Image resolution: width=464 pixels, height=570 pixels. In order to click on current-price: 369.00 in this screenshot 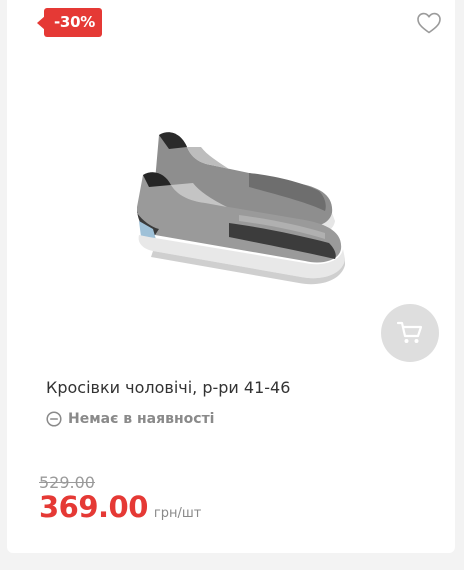, I will do `click(93, 507)`.